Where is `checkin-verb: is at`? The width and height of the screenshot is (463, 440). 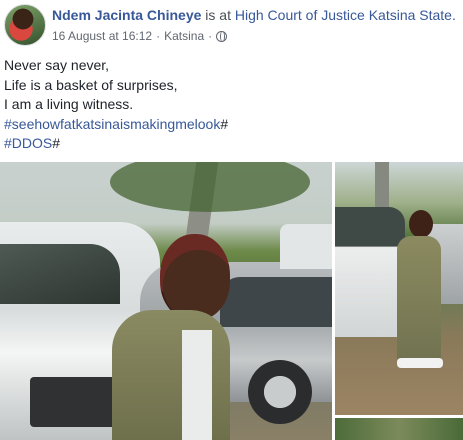
checkin-verb: is at is located at coordinates (218, 15).